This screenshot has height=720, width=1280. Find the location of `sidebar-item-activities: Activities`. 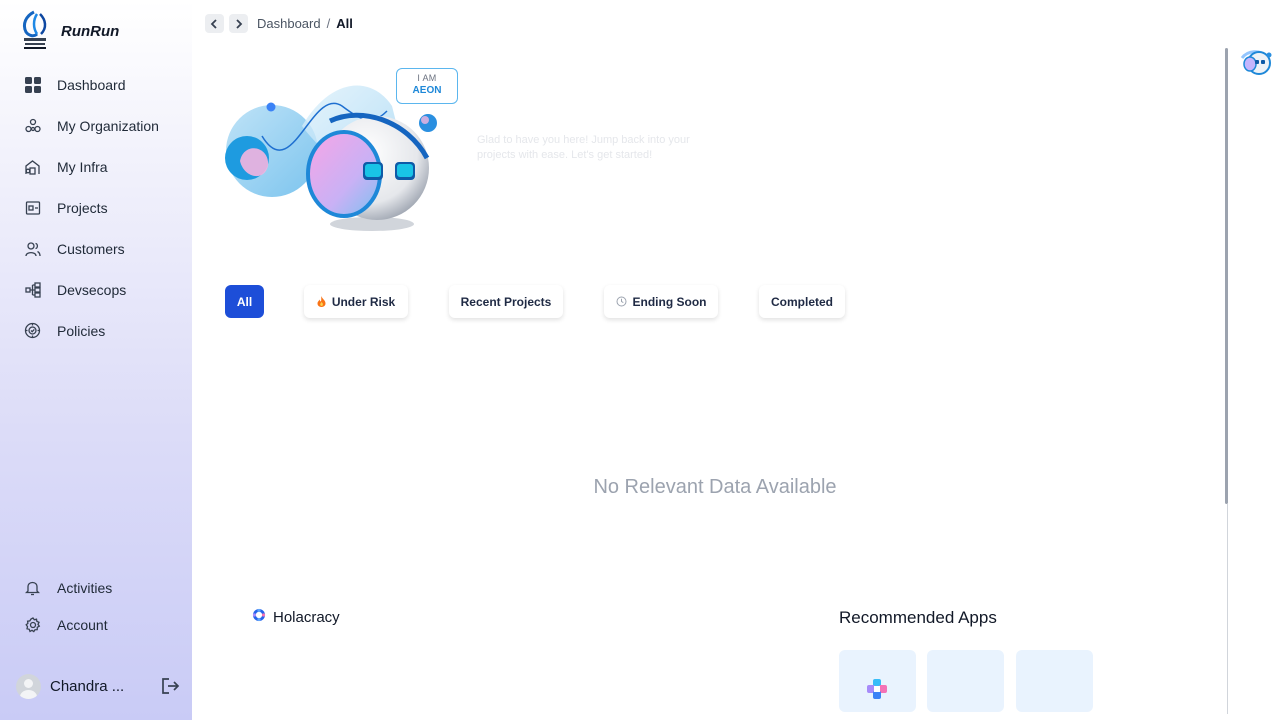

sidebar-item-activities: Activities is located at coordinates (96, 587).